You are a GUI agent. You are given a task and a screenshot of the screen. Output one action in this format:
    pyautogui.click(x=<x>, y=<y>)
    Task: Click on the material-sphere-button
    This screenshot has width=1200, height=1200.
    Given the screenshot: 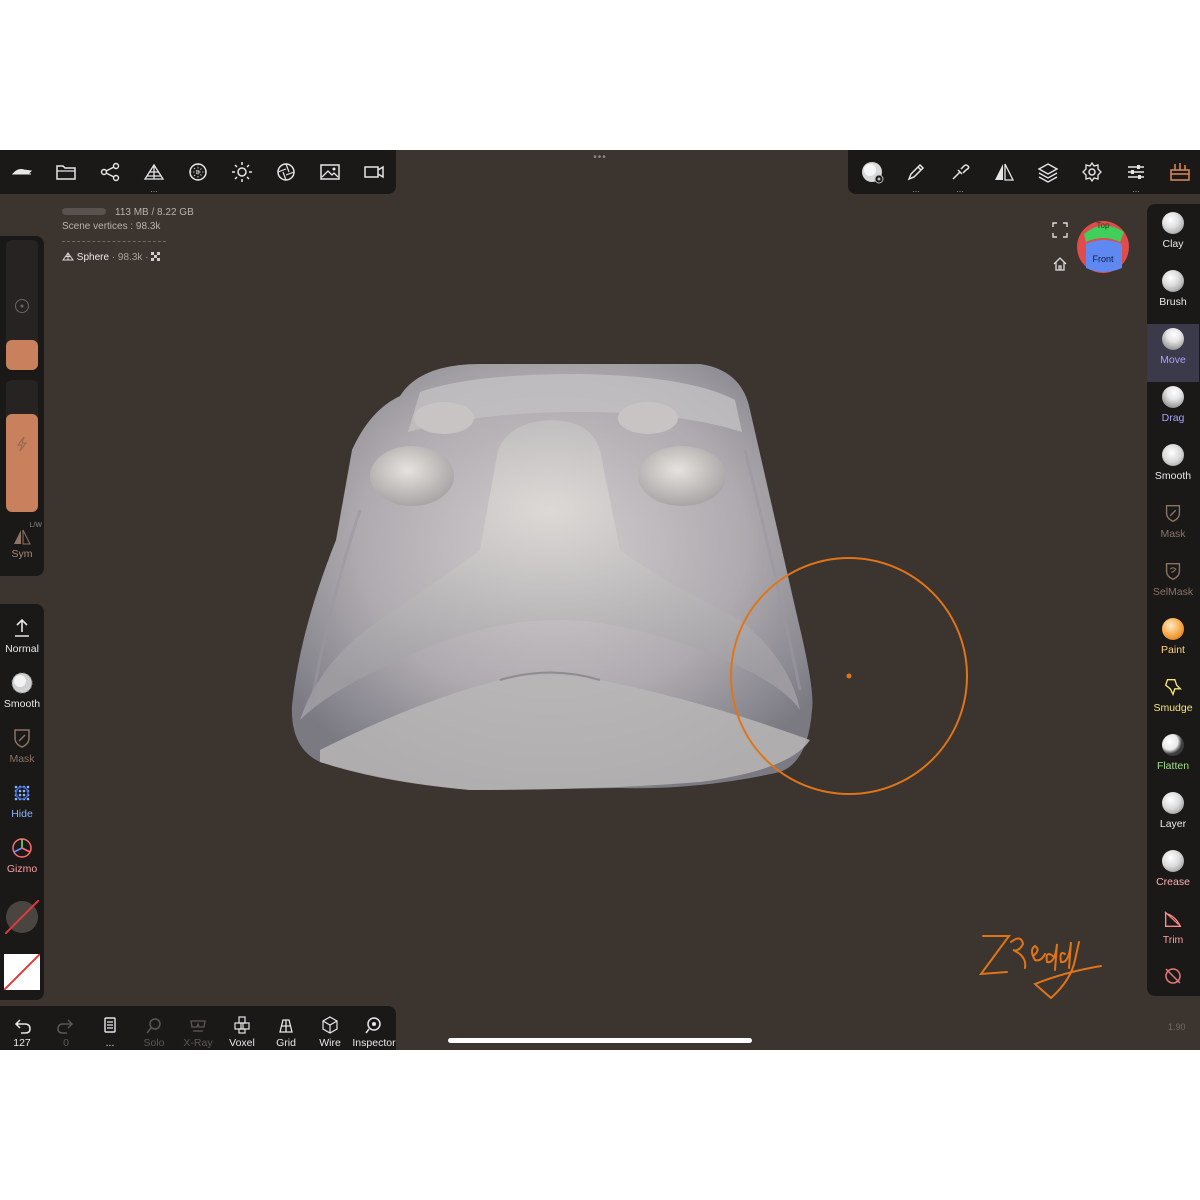 What is the action you would take?
    pyautogui.click(x=198, y=172)
    